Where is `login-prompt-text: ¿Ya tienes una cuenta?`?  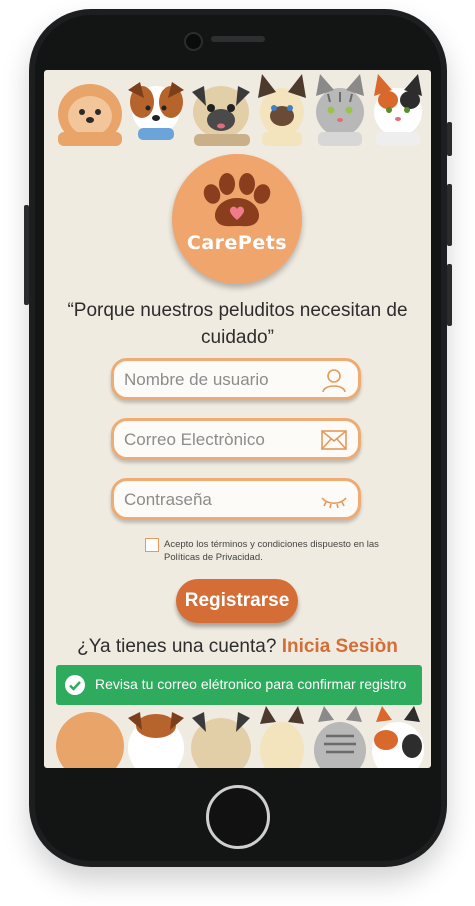
login-prompt-text: ¿Ya tienes una cuenta? is located at coordinates (177, 646).